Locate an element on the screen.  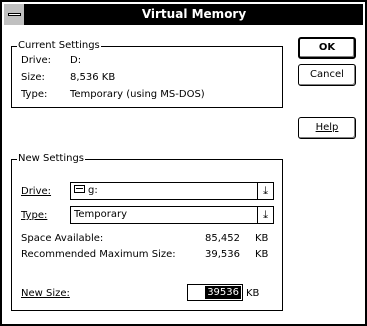
current-size-label: Size: is located at coordinates (33, 77).